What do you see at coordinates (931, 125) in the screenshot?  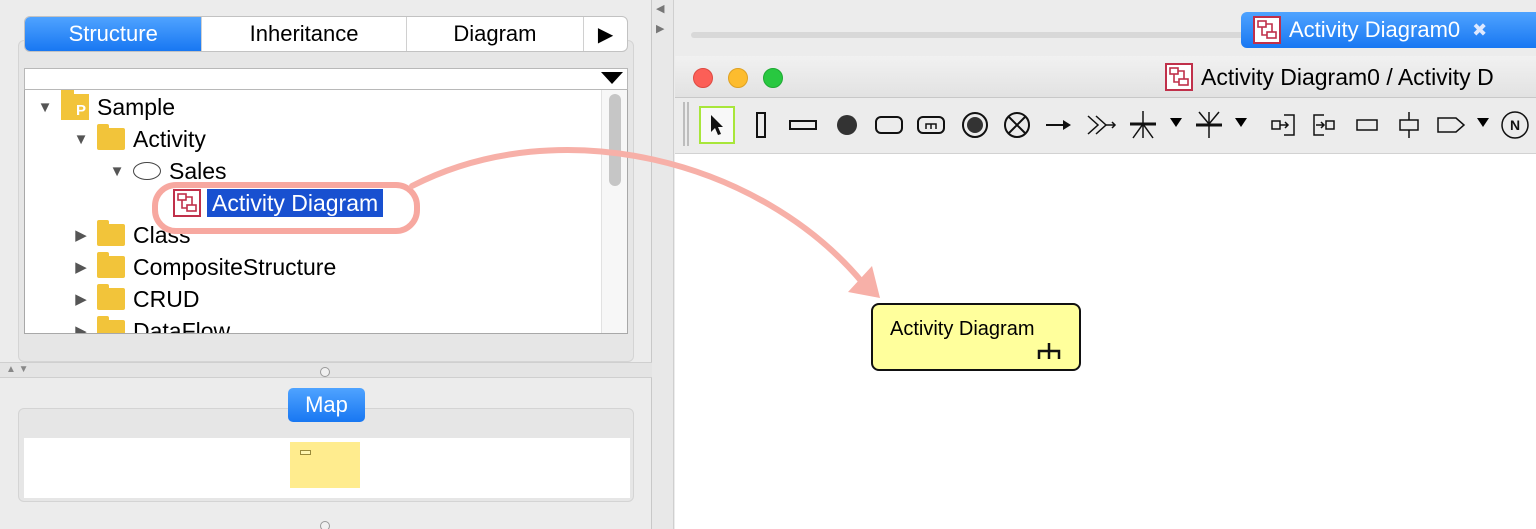 I see `call-behavior-tool-icon` at bounding box center [931, 125].